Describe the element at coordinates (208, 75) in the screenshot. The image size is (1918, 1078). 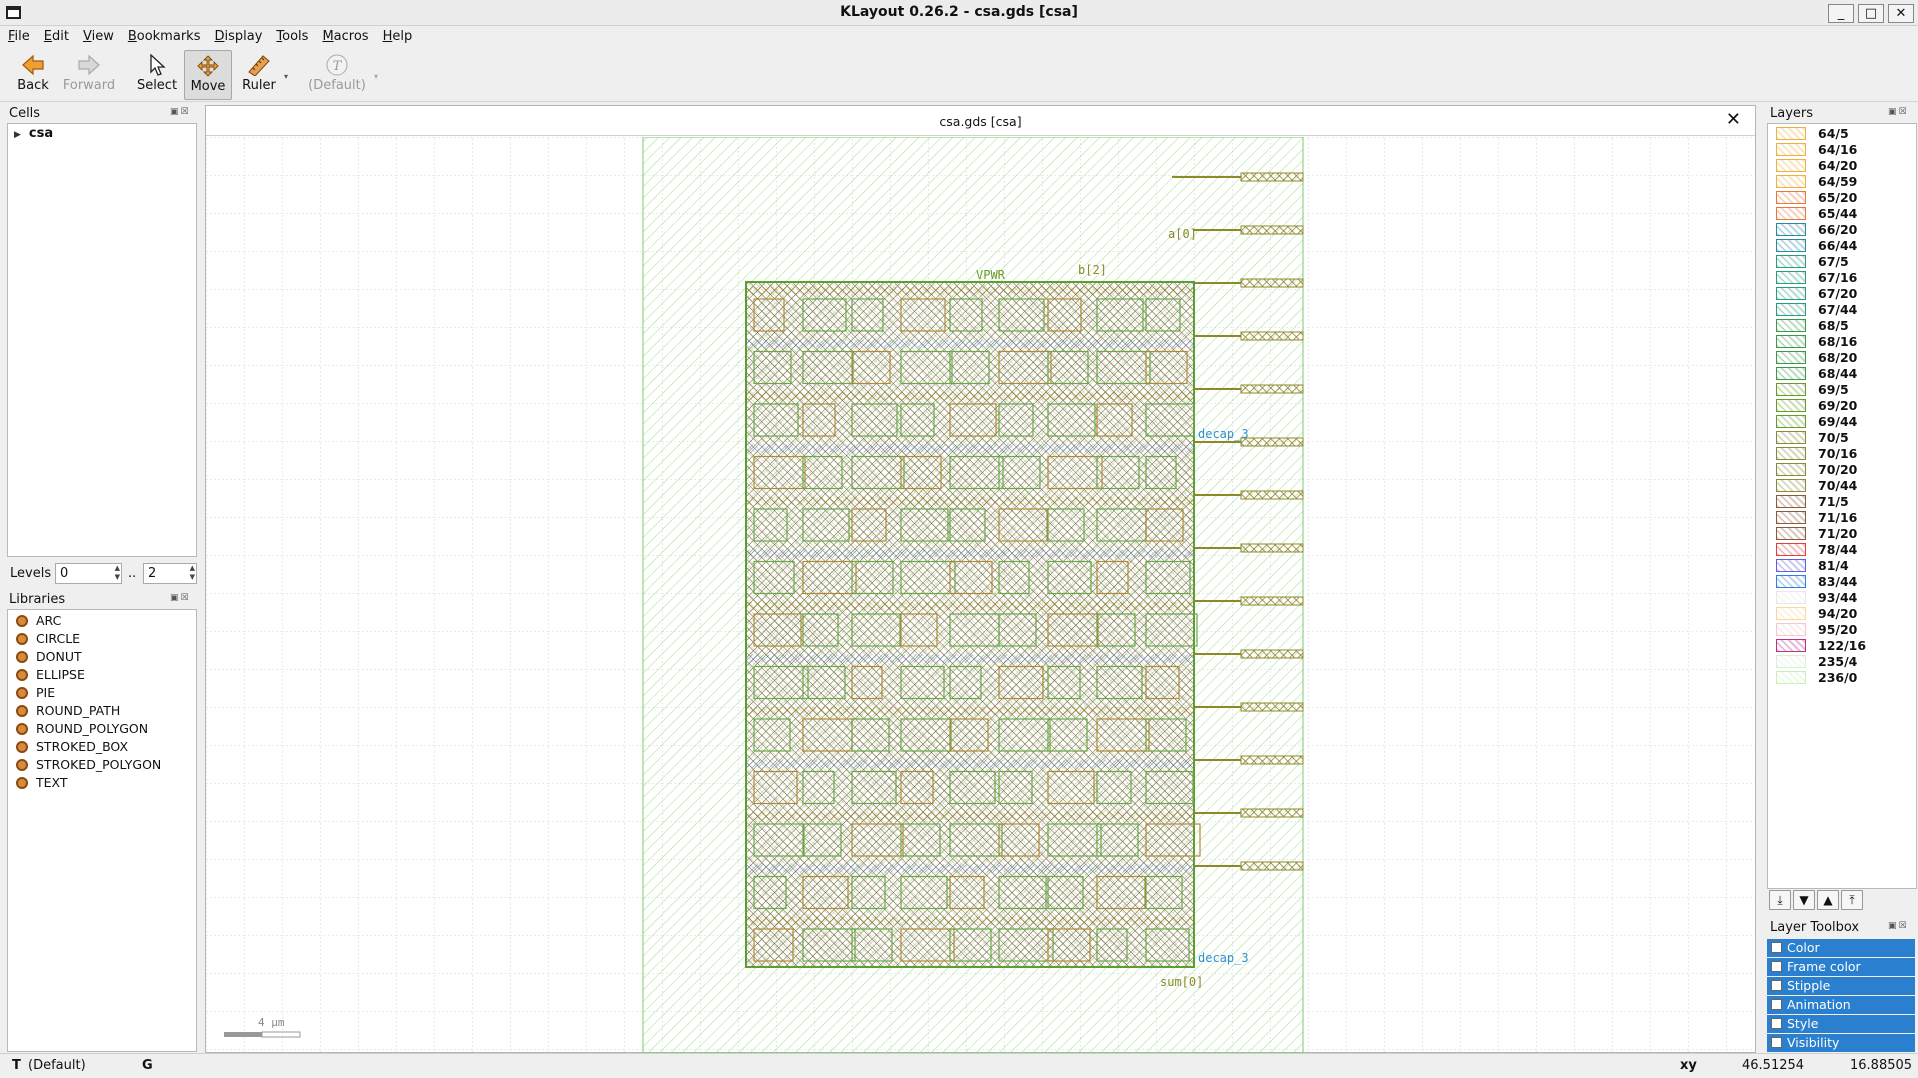
I see `move-tool: Move` at that location.